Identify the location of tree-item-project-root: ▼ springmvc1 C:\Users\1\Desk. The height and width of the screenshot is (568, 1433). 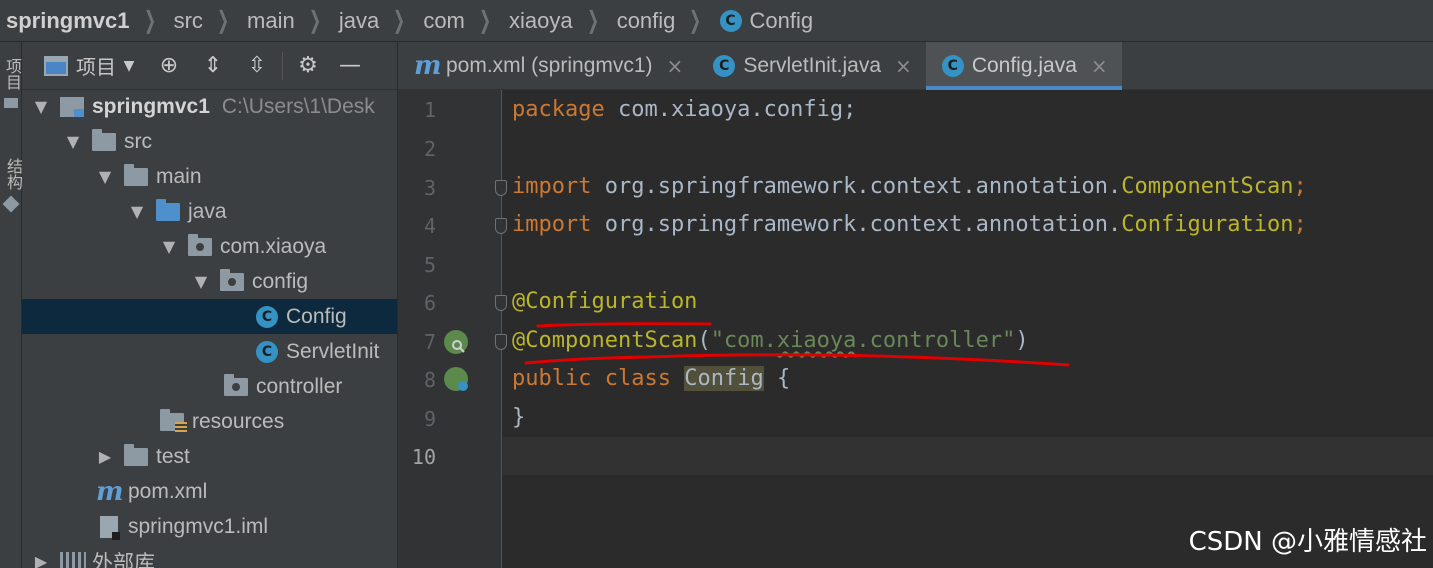
(209, 106).